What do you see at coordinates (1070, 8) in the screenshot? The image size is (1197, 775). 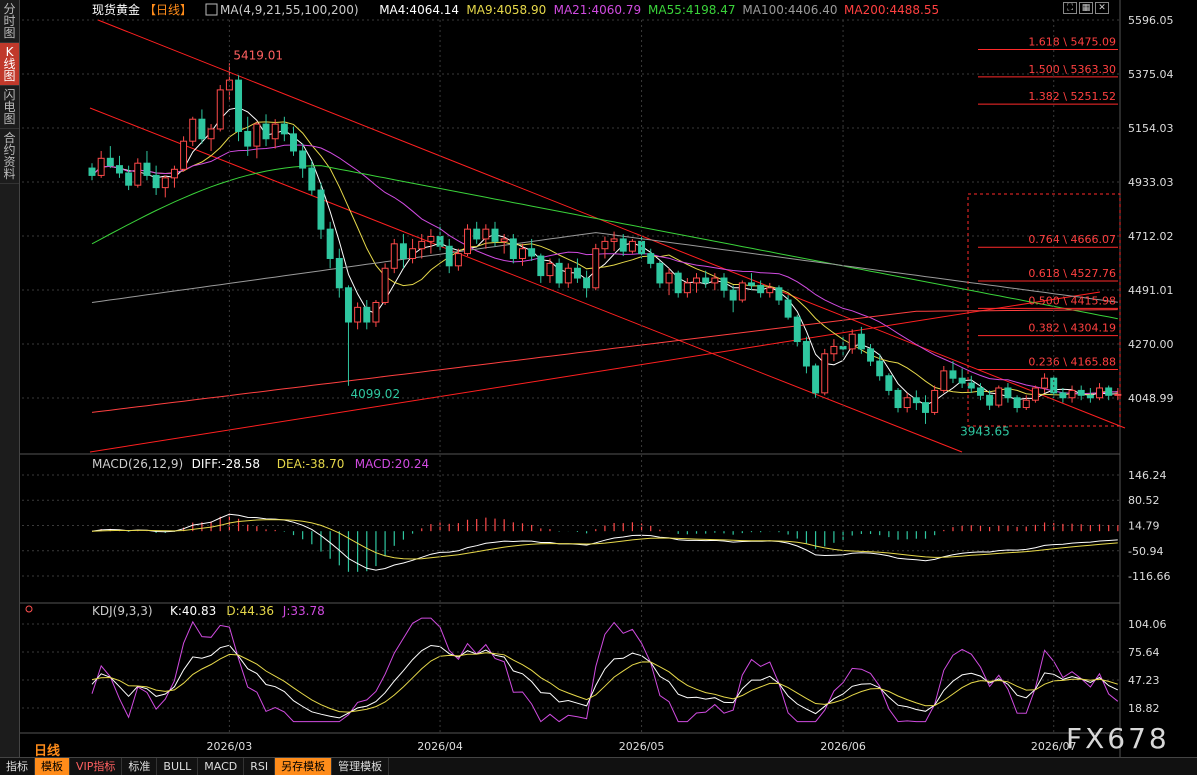 I see `fullscreen-icon: ⛶` at bounding box center [1070, 8].